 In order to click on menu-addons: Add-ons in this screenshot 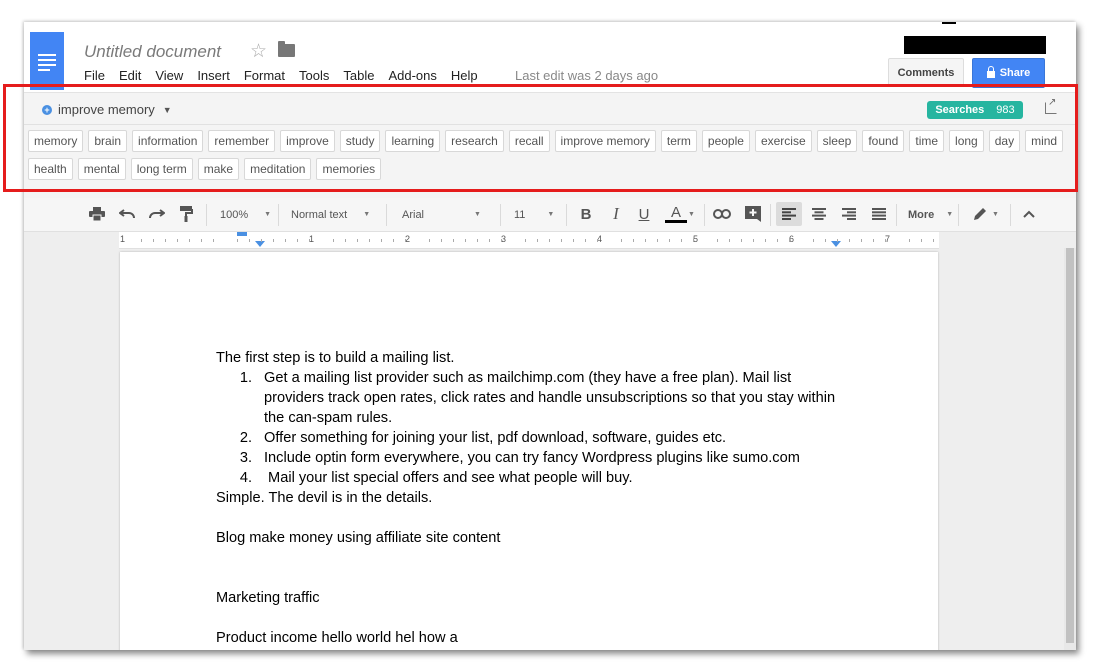, I will do `click(412, 75)`.